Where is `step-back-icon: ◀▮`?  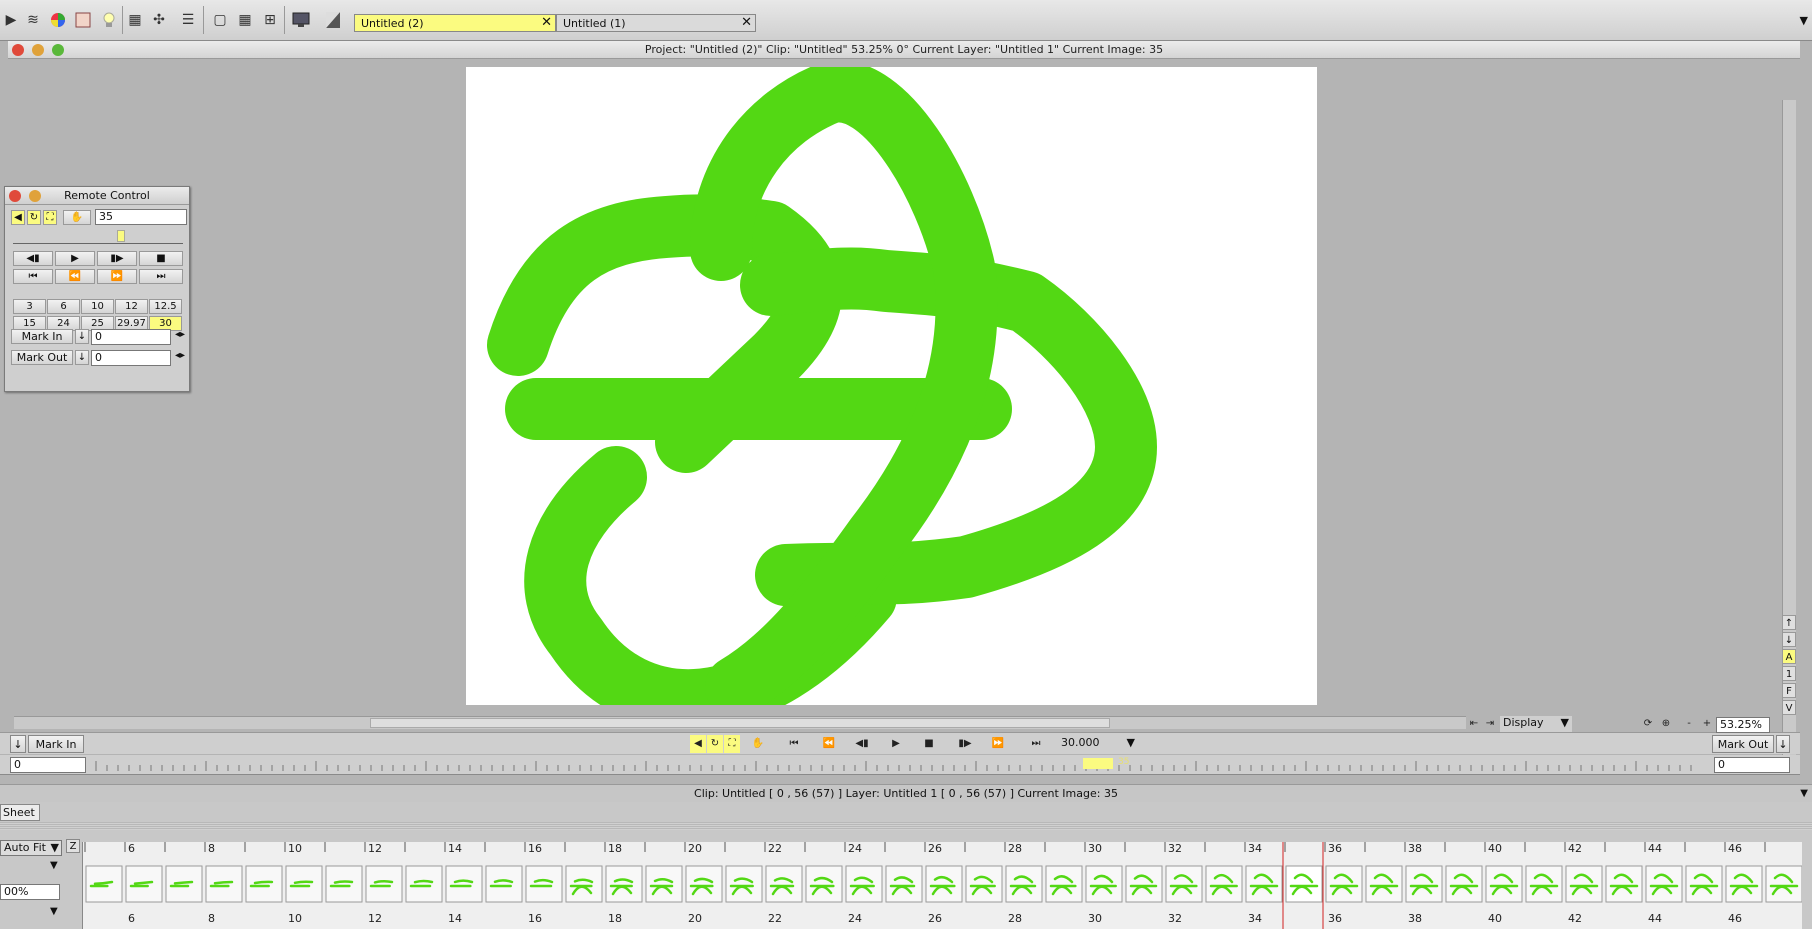 step-back-icon: ◀▮ is located at coordinates (862, 744).